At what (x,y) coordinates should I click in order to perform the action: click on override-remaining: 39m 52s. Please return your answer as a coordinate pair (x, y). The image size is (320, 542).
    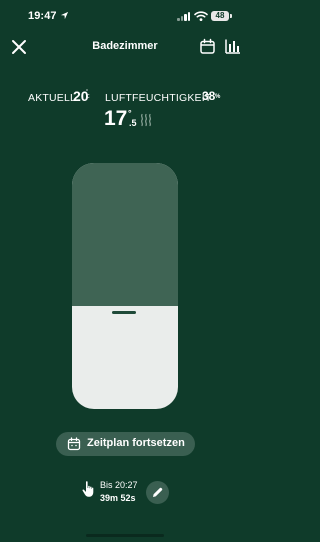
    Looking at the image, I should click on (118, 498).